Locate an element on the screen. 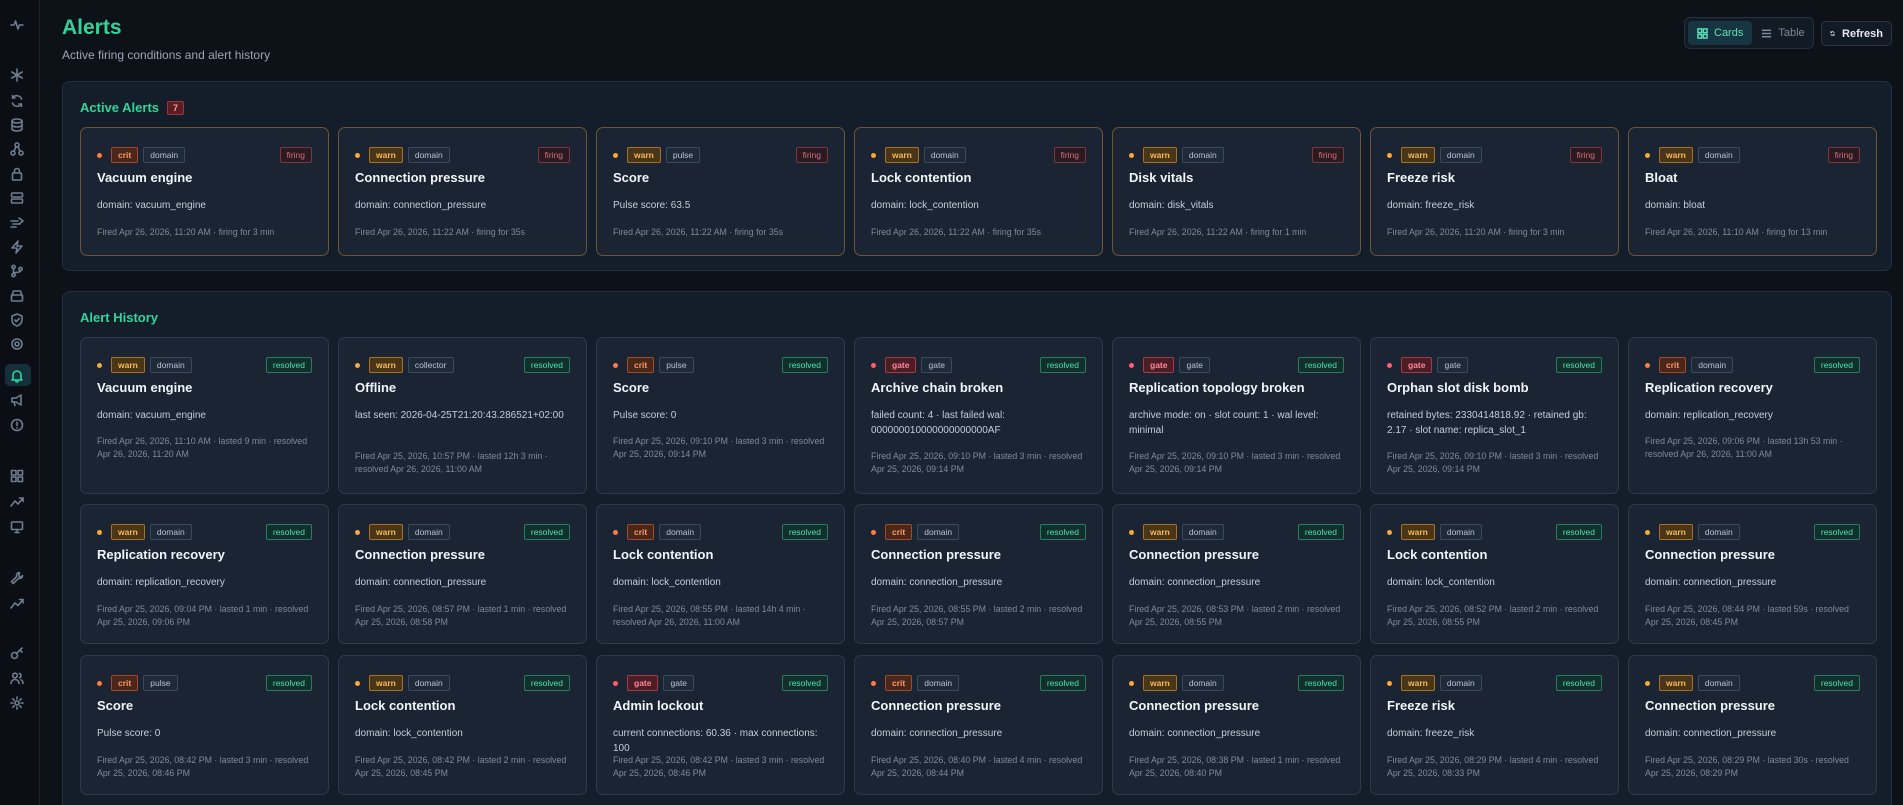  alert-title: Freeze risk is located at coordinates (1421, 705).